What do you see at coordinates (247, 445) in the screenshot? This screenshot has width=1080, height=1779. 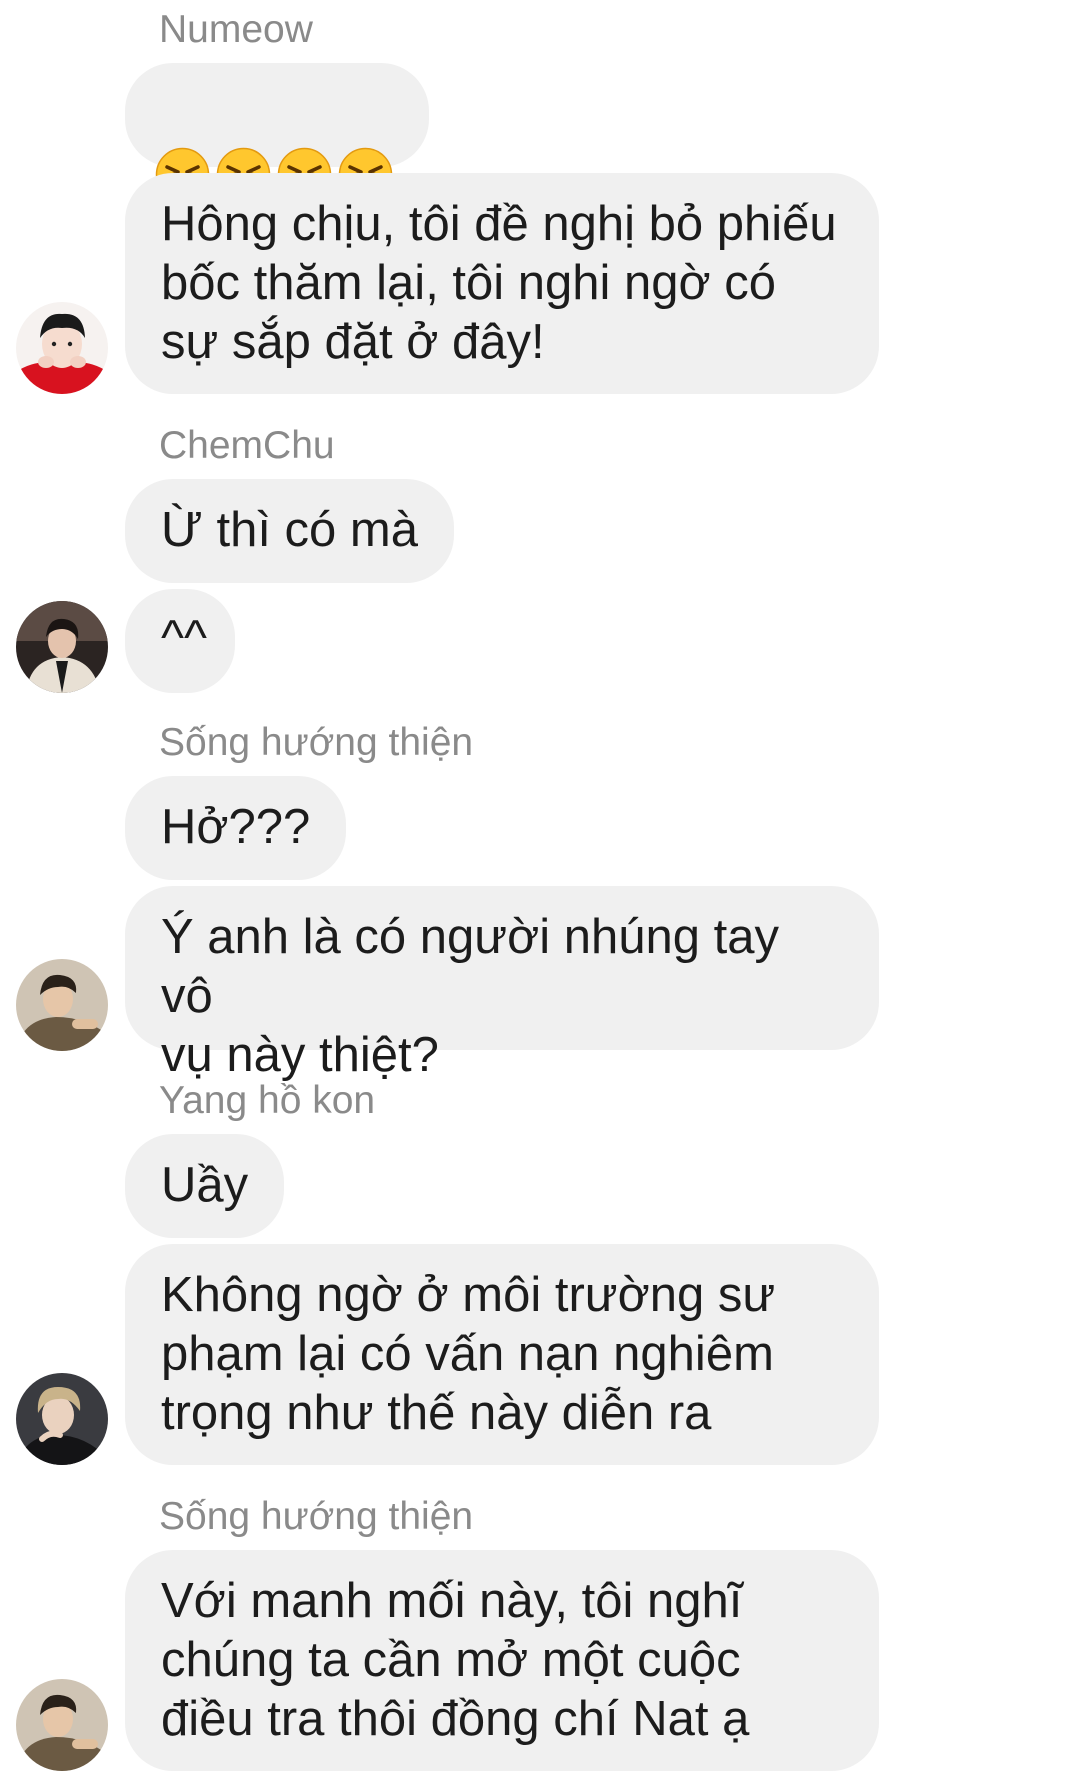 I see `sender-name: ChemChu` at bounding box center [247, 445].